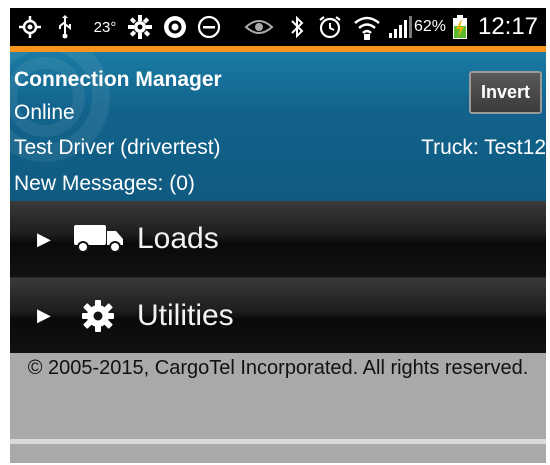 The height and width of the screenshot is (465, 550). What do you see at coordinates (259, 27) in the screenshot?
I see `eye-icon` at bounding box center [259, 27].